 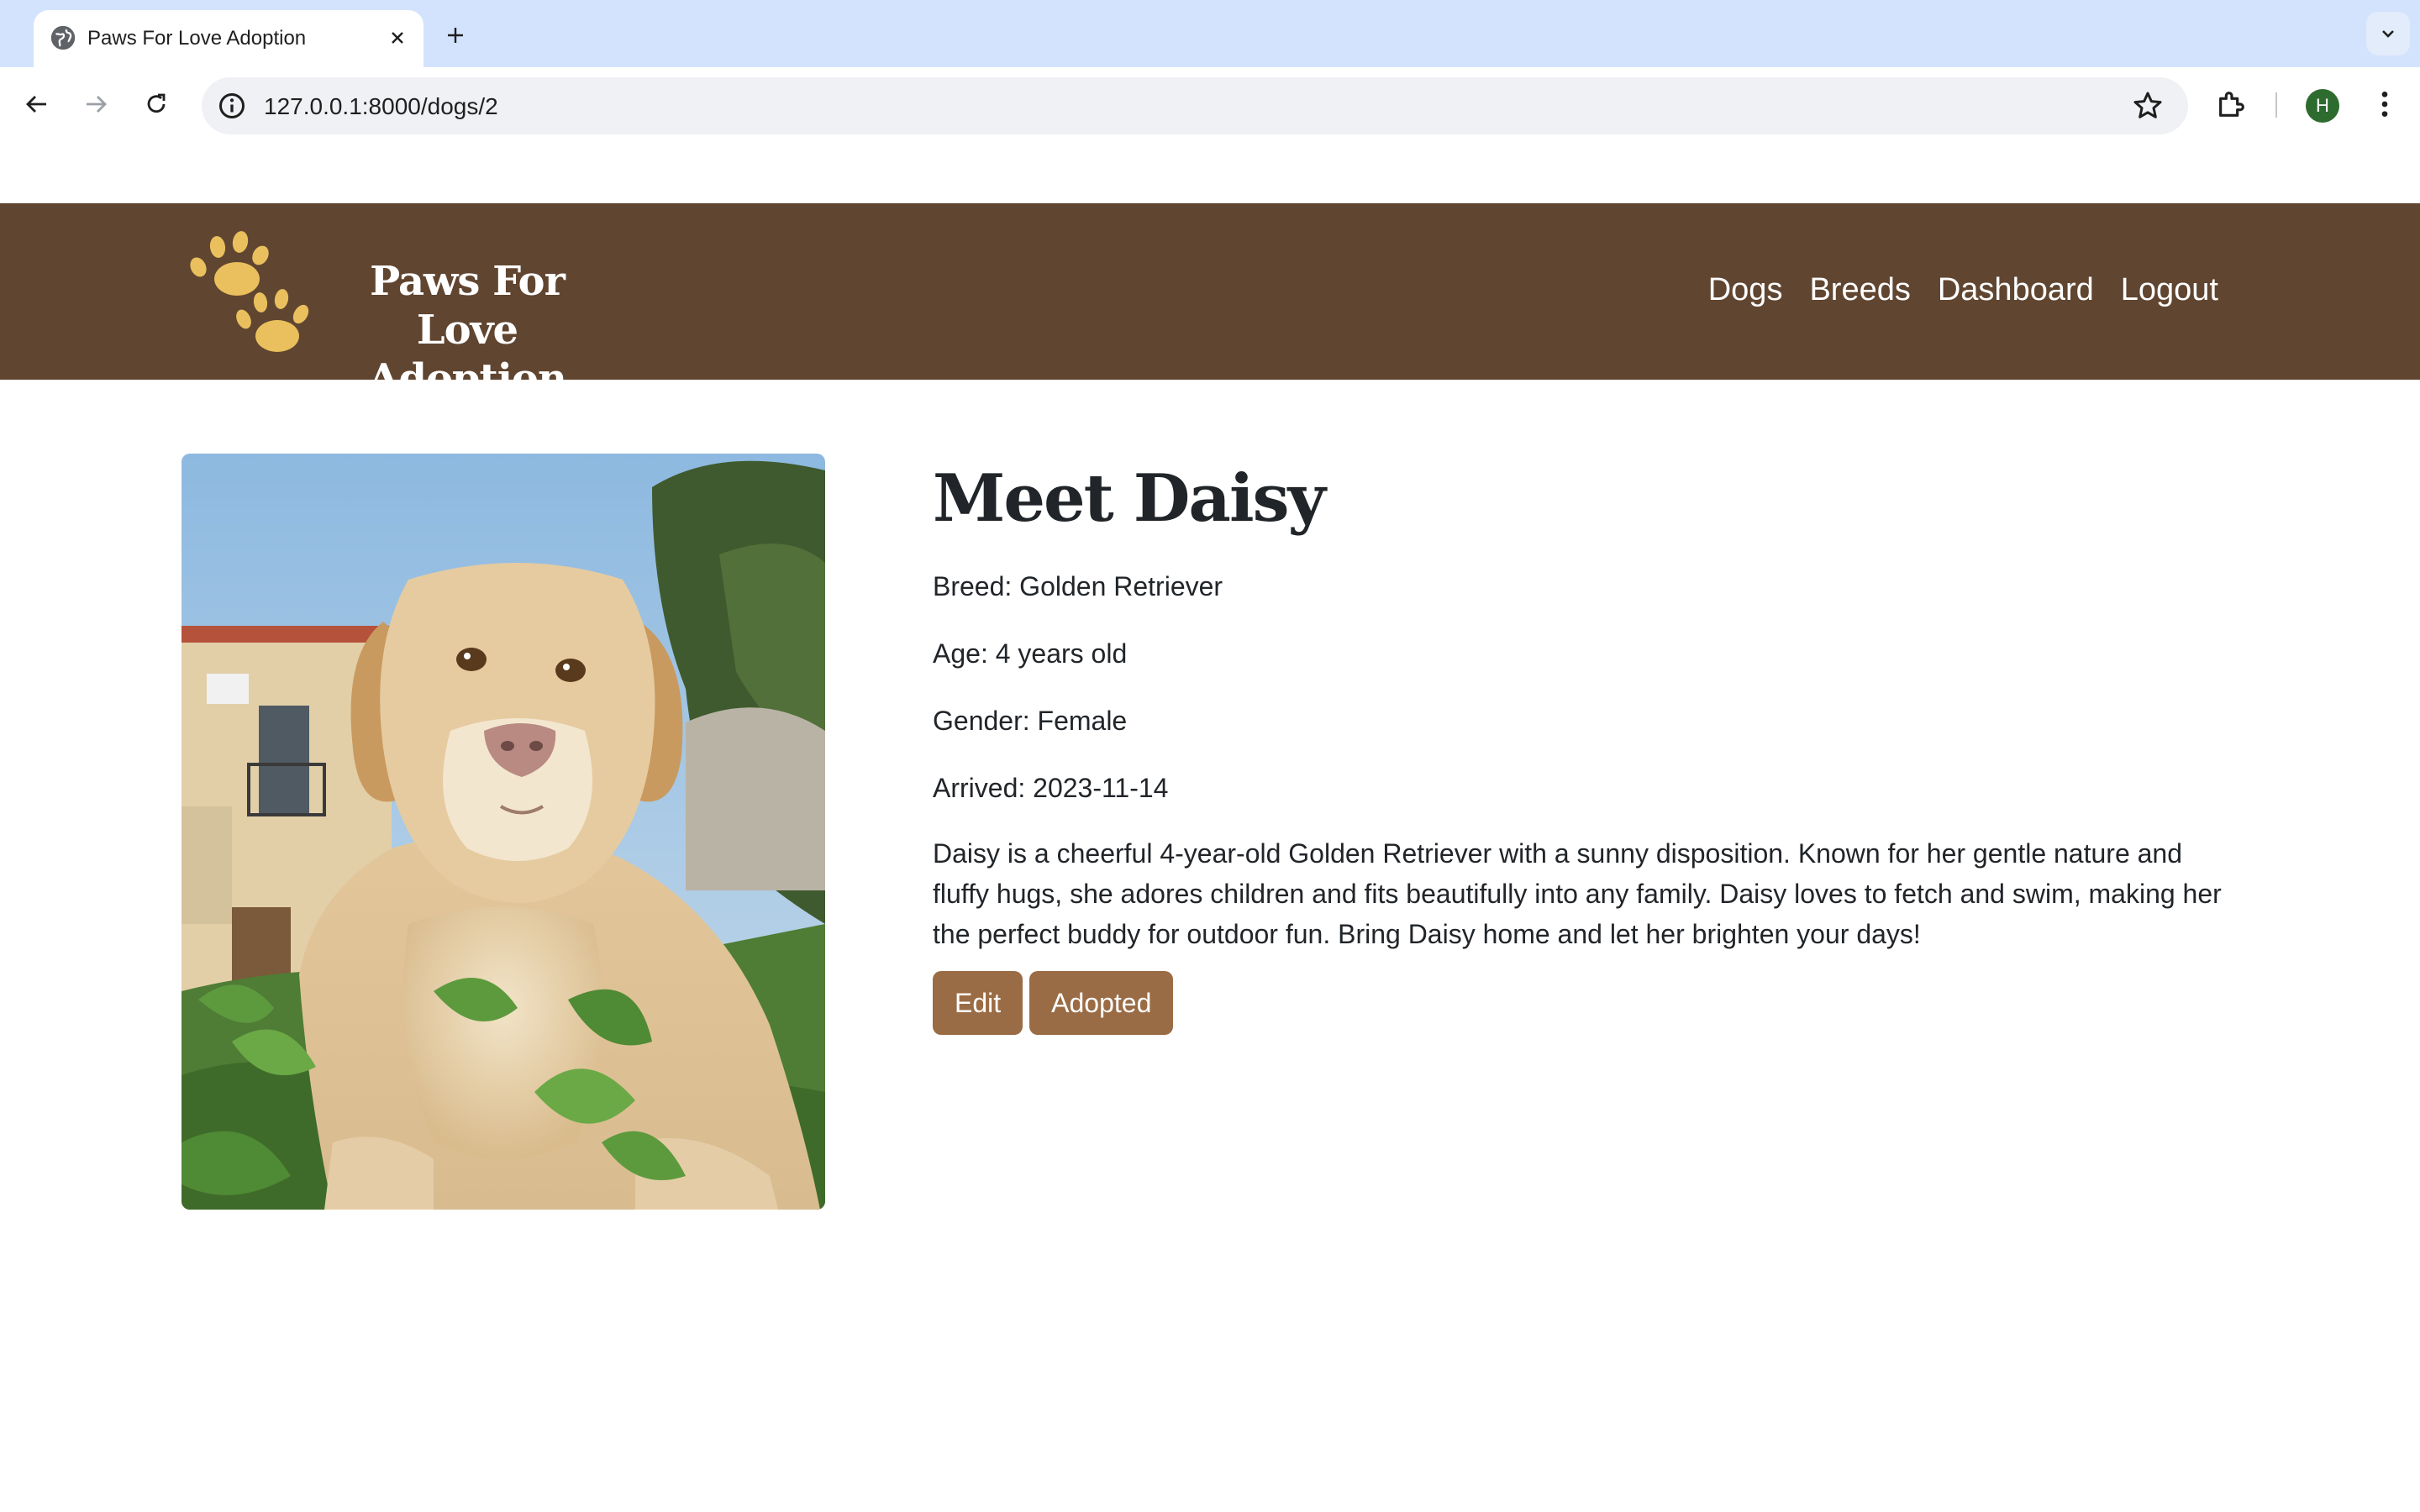 What do you see at coordinates (1210, 139) in the screenshot?
I see `browser-toolbar: 127.0.0.1:8000/dogs/2 H` at bounding box center [1210, 139].